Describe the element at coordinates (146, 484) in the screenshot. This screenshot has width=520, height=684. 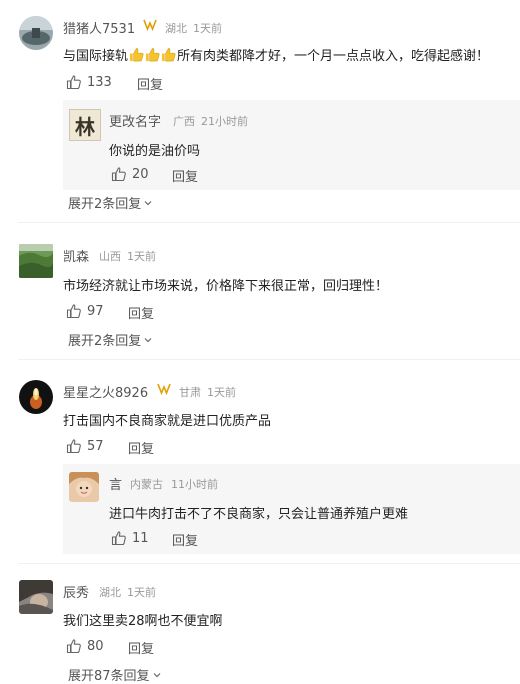
I see `location: 内蒙古` at that location.